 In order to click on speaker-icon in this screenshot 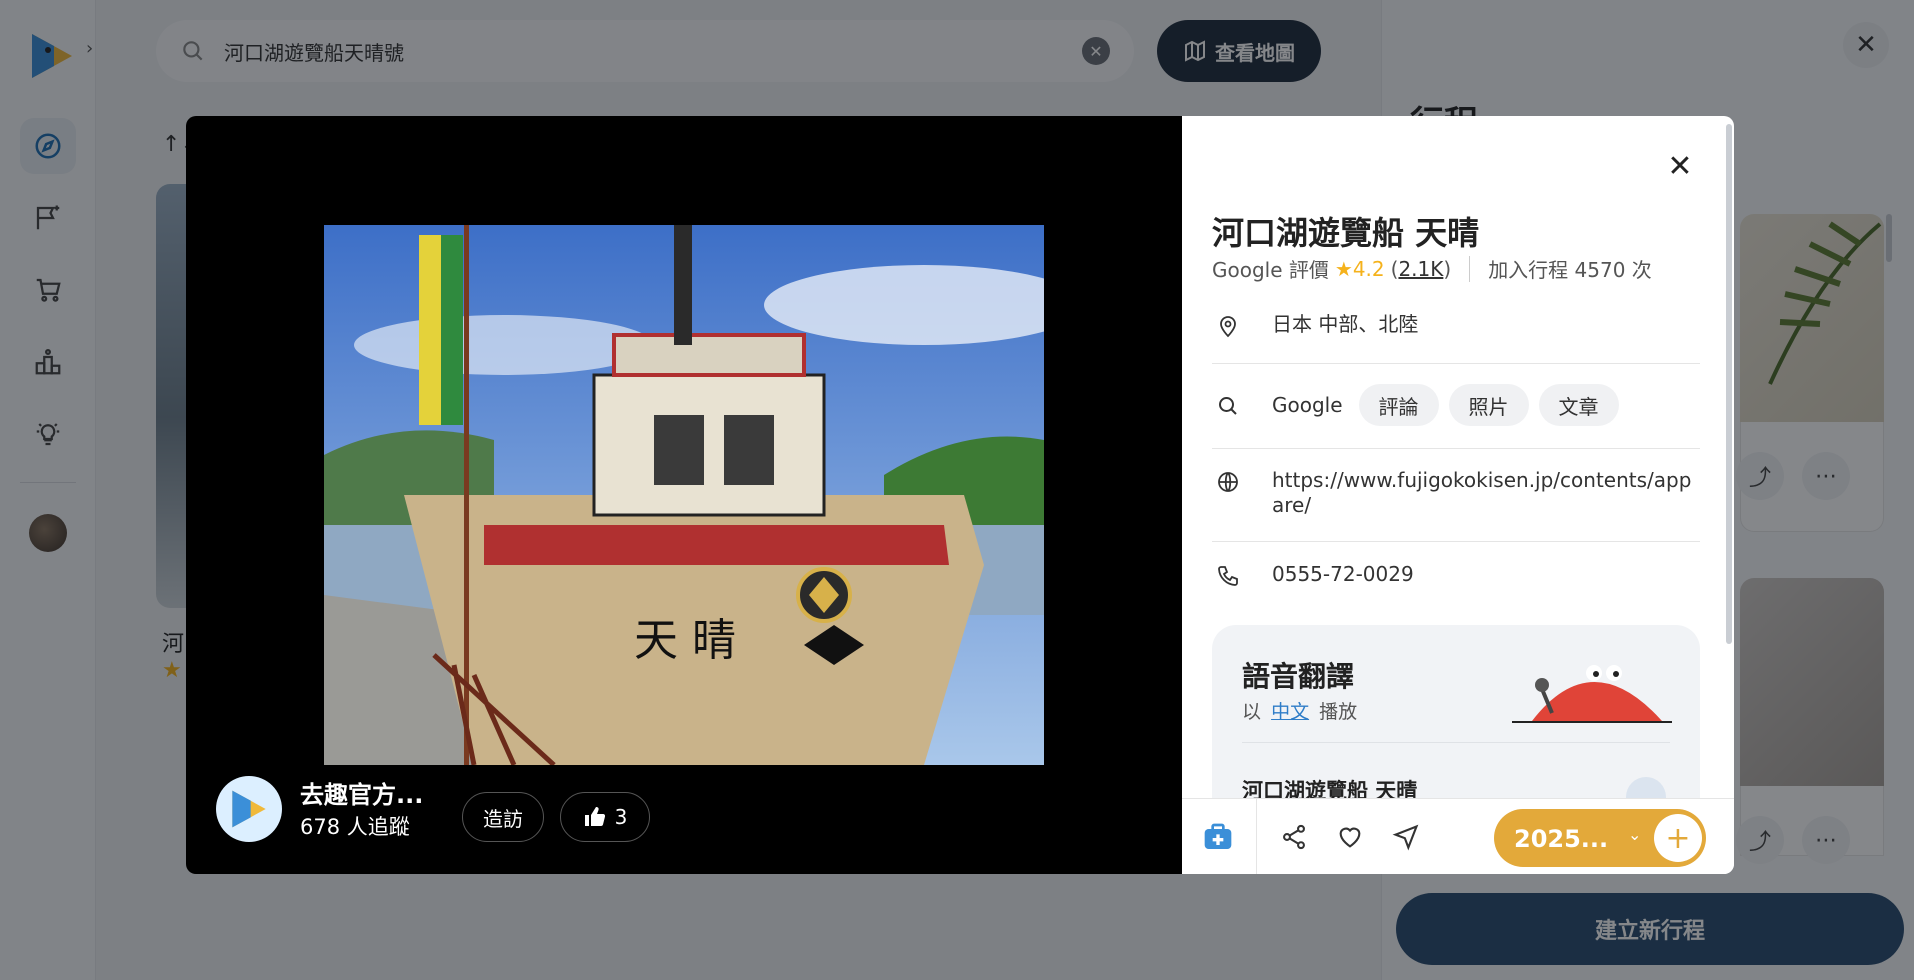, I will do `click(1646, 787)`.